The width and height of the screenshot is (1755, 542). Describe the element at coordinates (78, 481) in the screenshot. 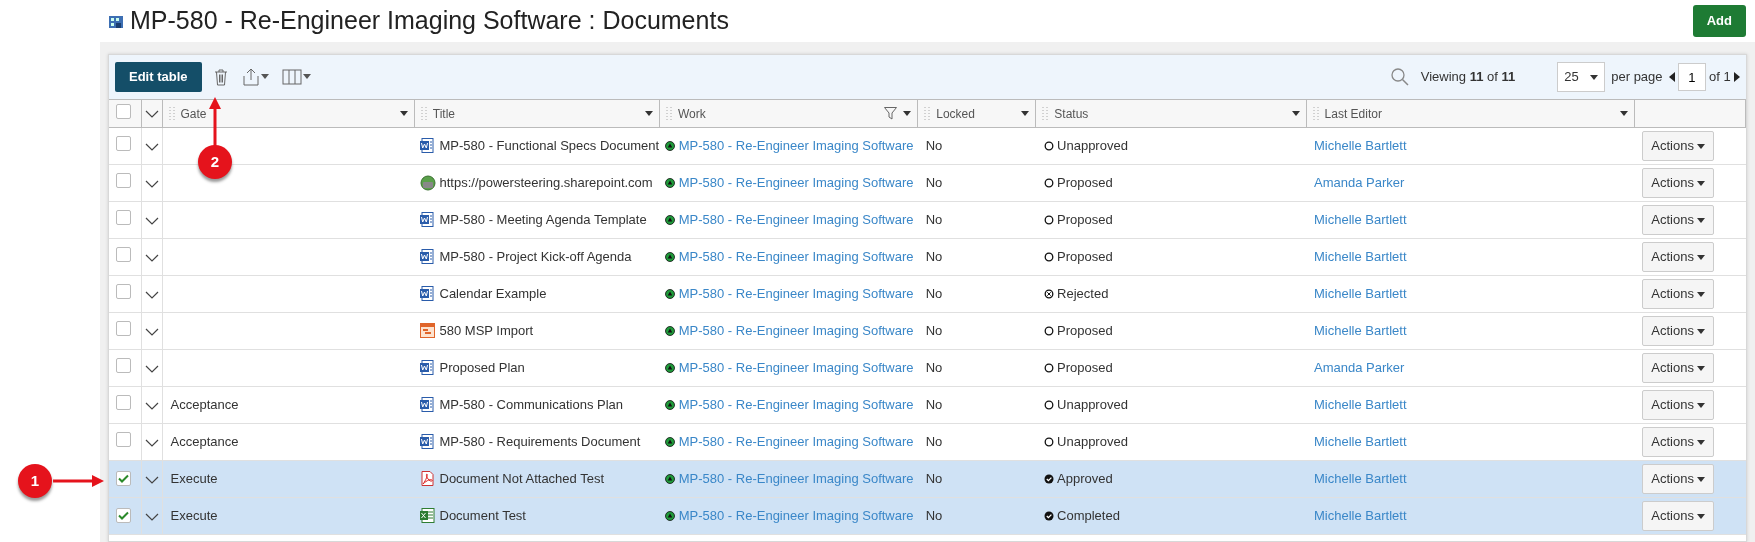

I see `callout-arrow` at that location.